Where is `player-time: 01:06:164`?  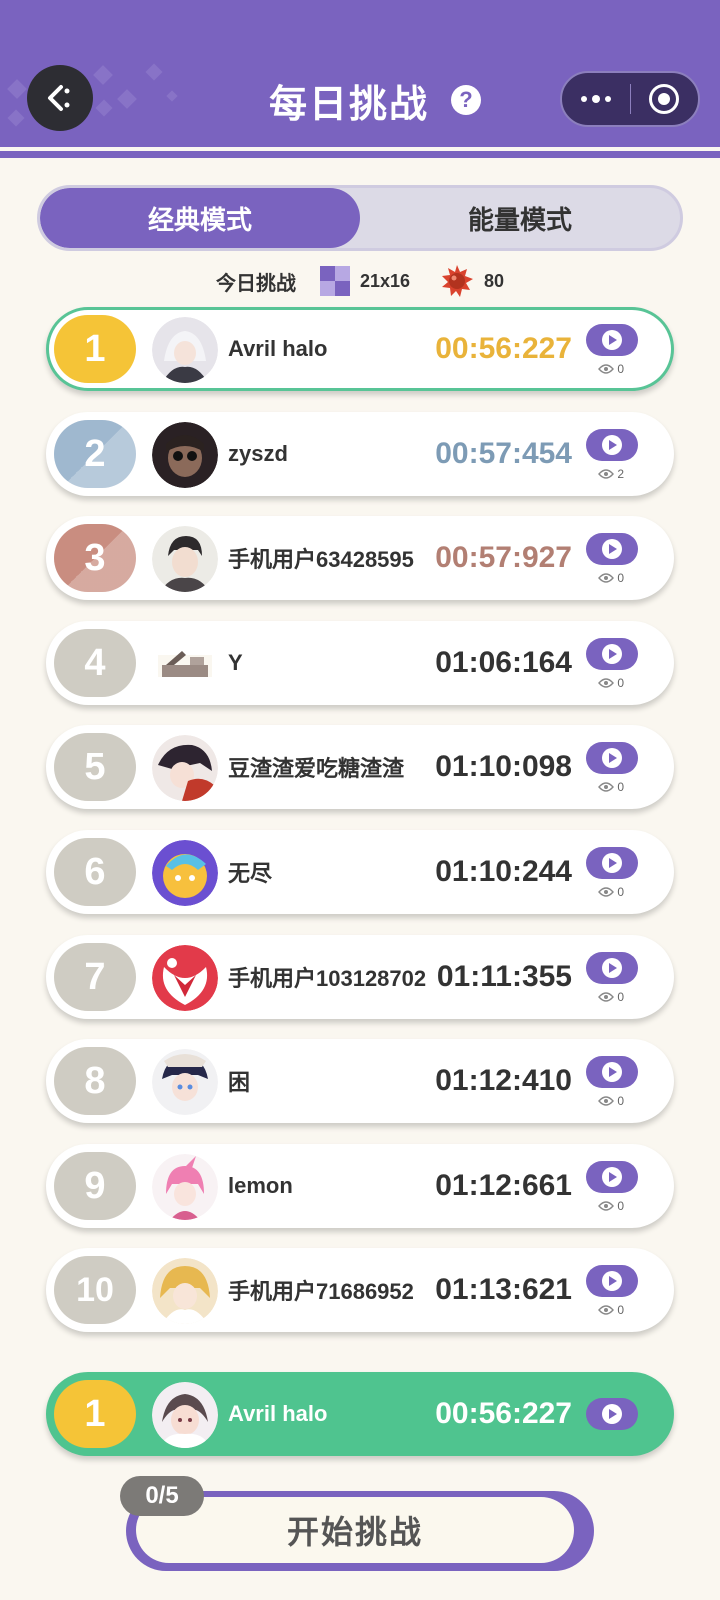 player-time: 01:06:164 is located at coordinates (503, 662).